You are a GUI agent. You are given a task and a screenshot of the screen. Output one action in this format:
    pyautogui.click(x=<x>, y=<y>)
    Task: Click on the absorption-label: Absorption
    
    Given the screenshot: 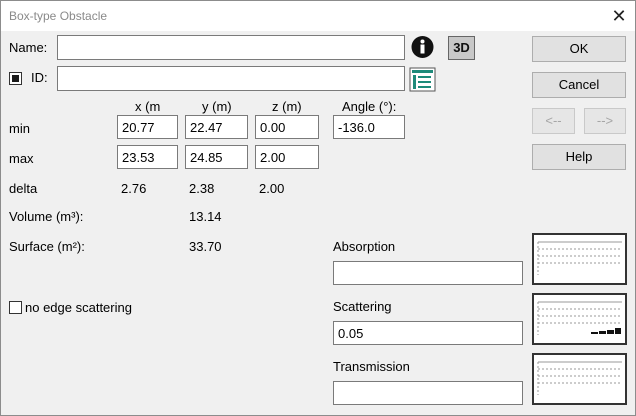 What is the action you would take?
    pyautogui.click(x=364, y=246)
    